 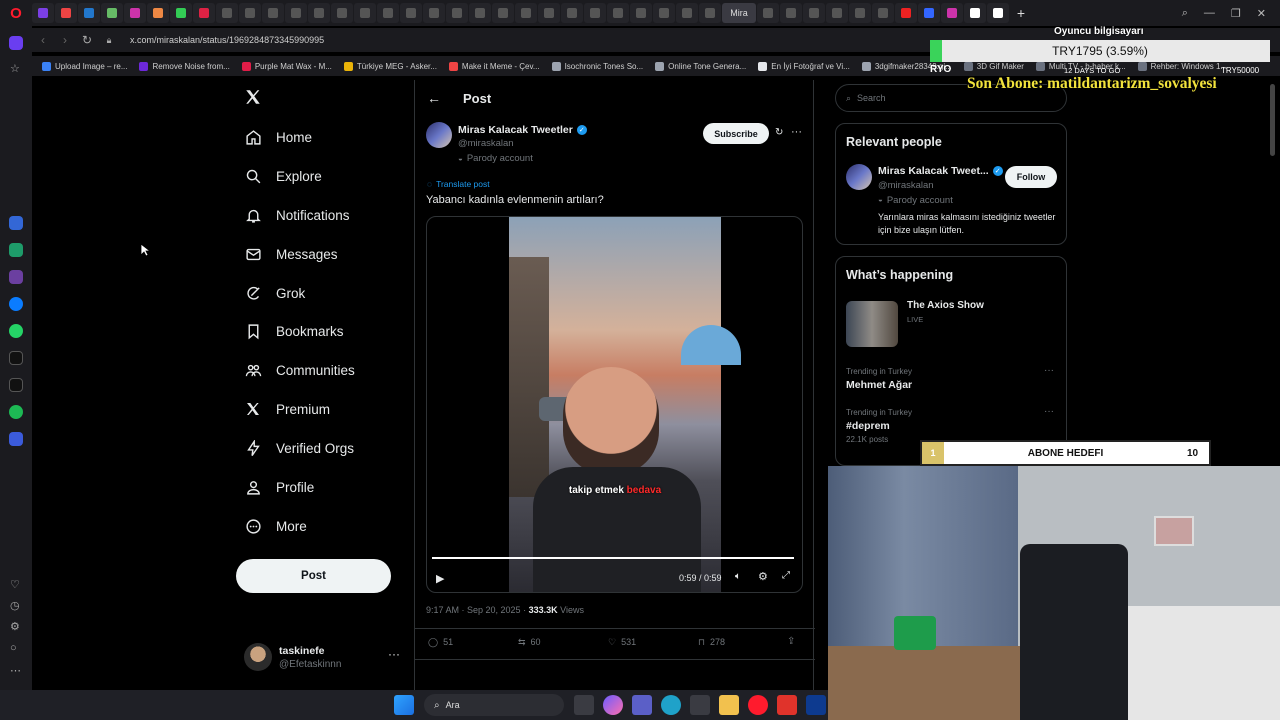 I want to click on messenger-icon, so click(x=16, y=304).